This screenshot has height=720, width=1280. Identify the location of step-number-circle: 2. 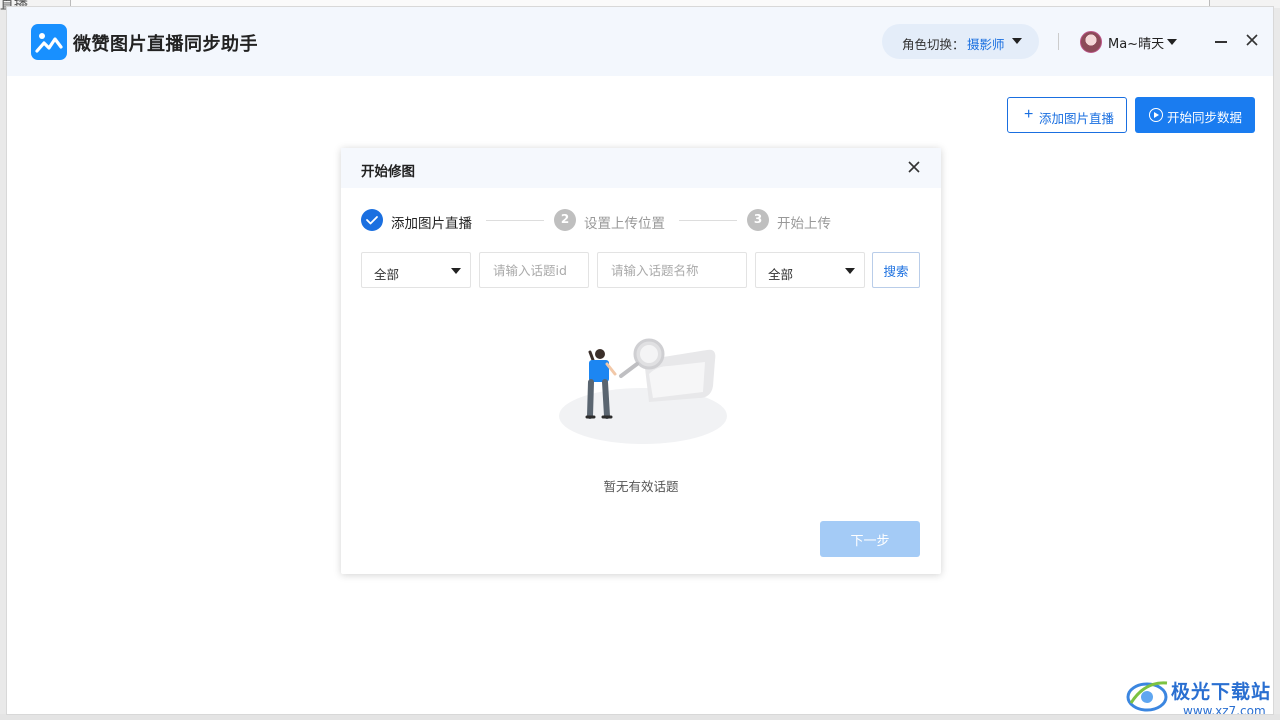
(565, 220).